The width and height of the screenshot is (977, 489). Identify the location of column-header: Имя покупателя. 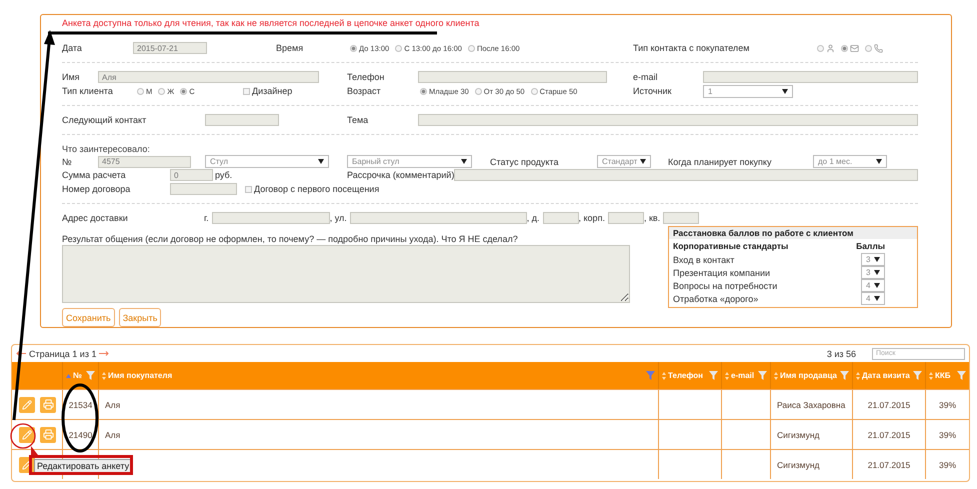
(378, 375).